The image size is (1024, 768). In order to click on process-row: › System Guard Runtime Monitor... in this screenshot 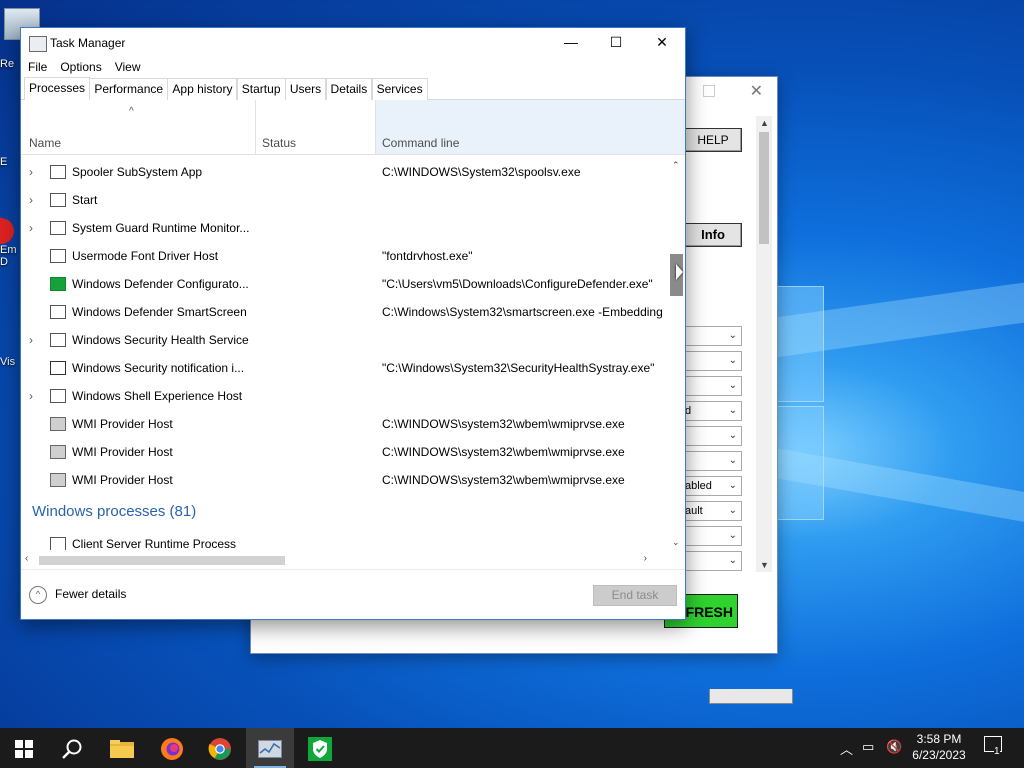, I will do `click(345, 228)`.